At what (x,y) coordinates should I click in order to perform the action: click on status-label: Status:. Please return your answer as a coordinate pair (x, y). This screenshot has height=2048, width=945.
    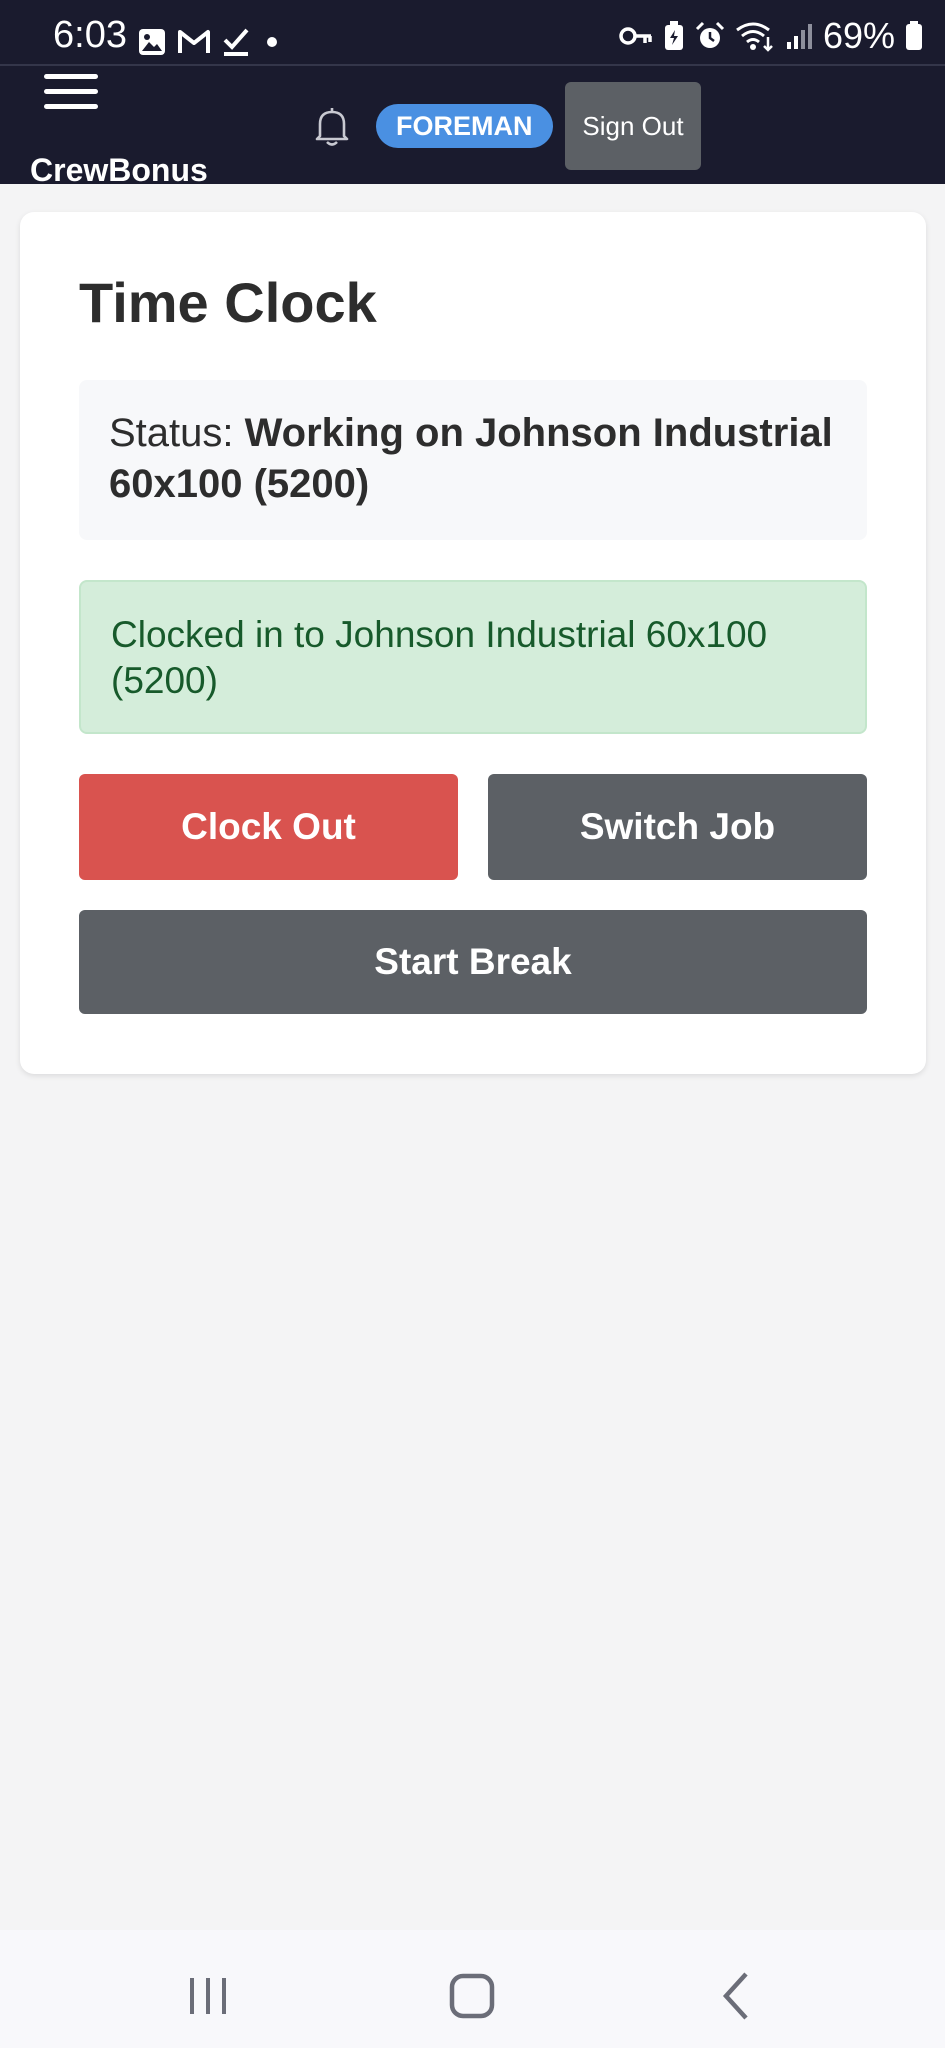
    Looking at the image, I should click on (171, 433).